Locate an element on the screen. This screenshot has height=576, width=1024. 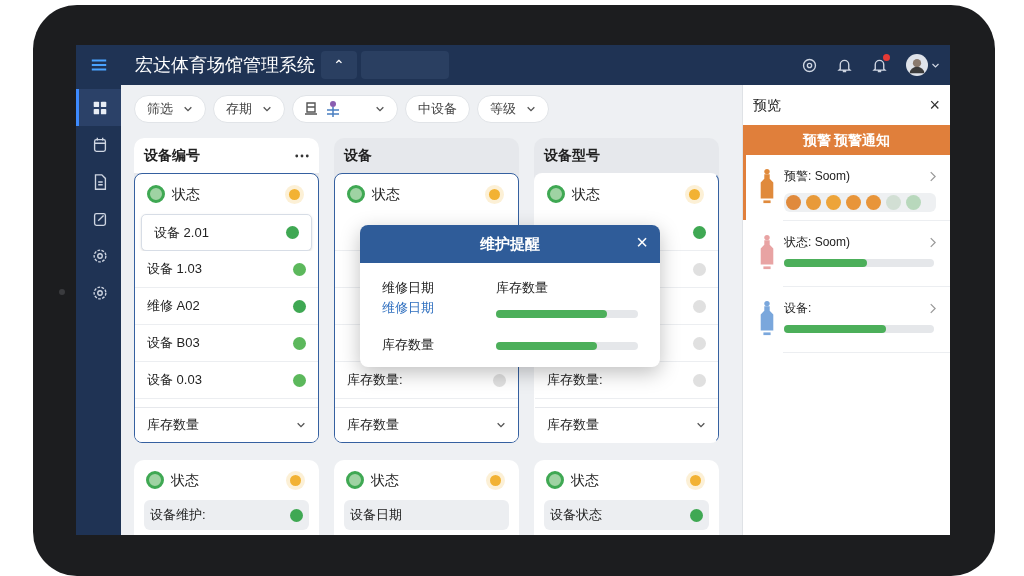
alert-label: 预警: Soom) is located at coordinates (817, 176).